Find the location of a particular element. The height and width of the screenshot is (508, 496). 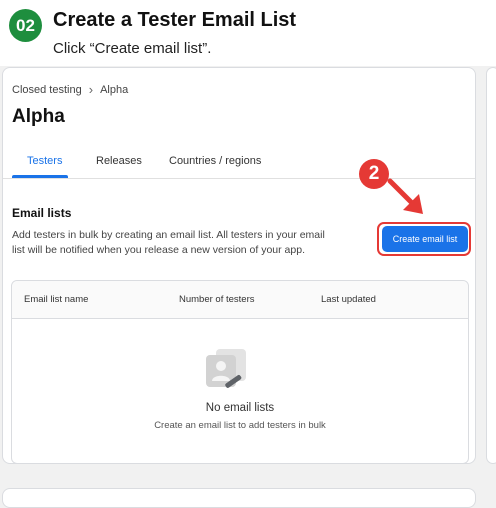

tab-testers: Testers is located at coordinates (44, 161).